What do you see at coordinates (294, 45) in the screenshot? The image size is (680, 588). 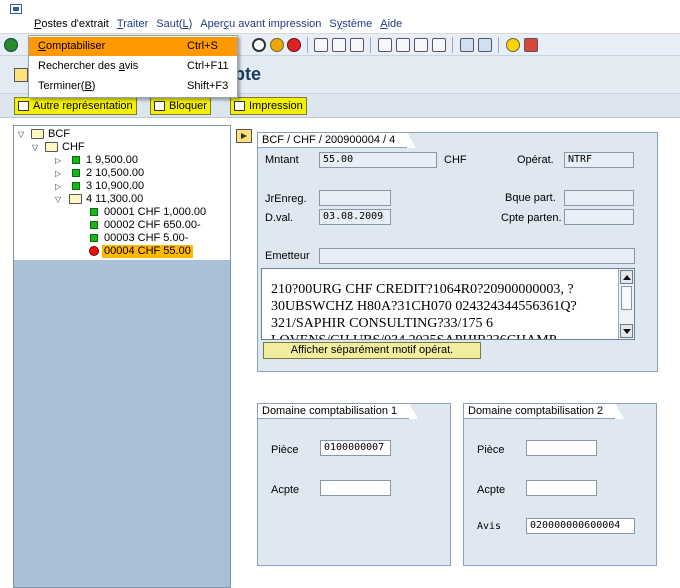 I see `cancel-icon` at bounding box center [294, 45].